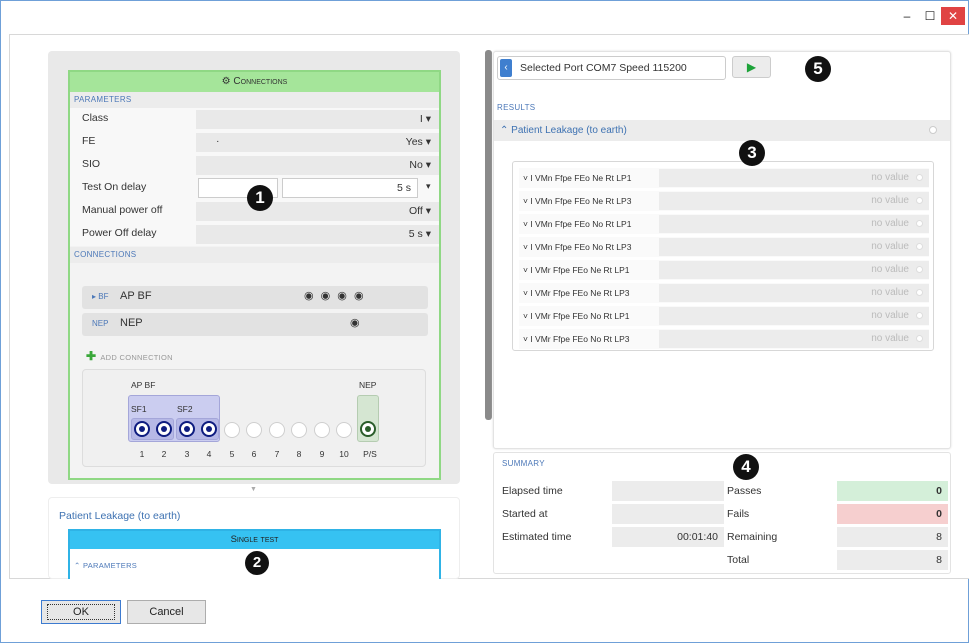 The width and height of the screenshot is (969, 643). What do you see at coordinates (254, 454) in the screenshot?
I see `pin-number: 6` at bounding box center [254, 454].